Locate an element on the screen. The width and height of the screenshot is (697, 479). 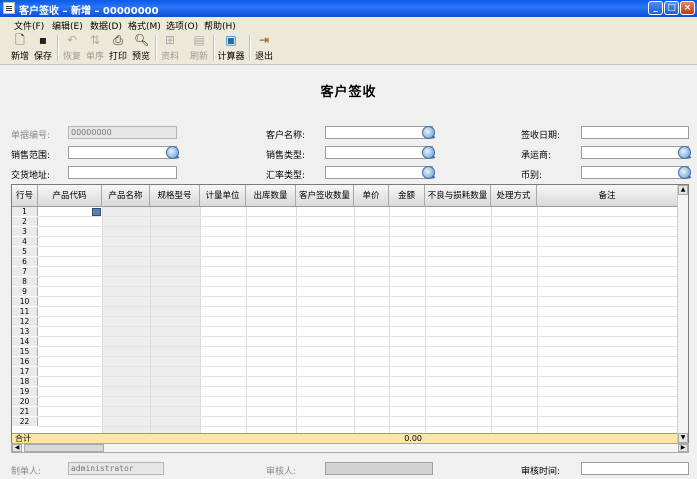
menu-help: 帮助(H) is located at coordinates (220, 25).